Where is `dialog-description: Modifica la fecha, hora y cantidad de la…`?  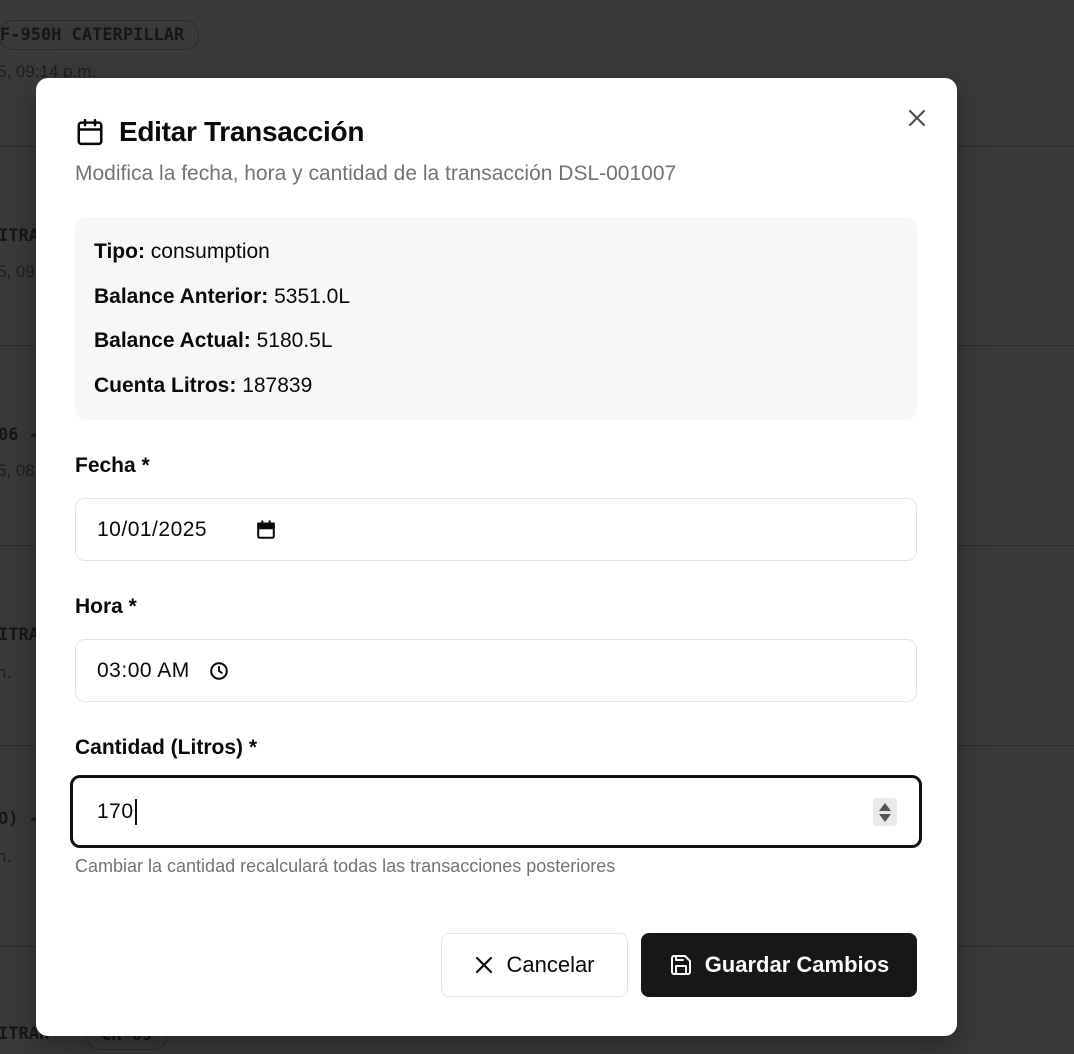
dialog-description: Modifica la fecha, hora y cantidad de la… is located at coordinates (376, 173).